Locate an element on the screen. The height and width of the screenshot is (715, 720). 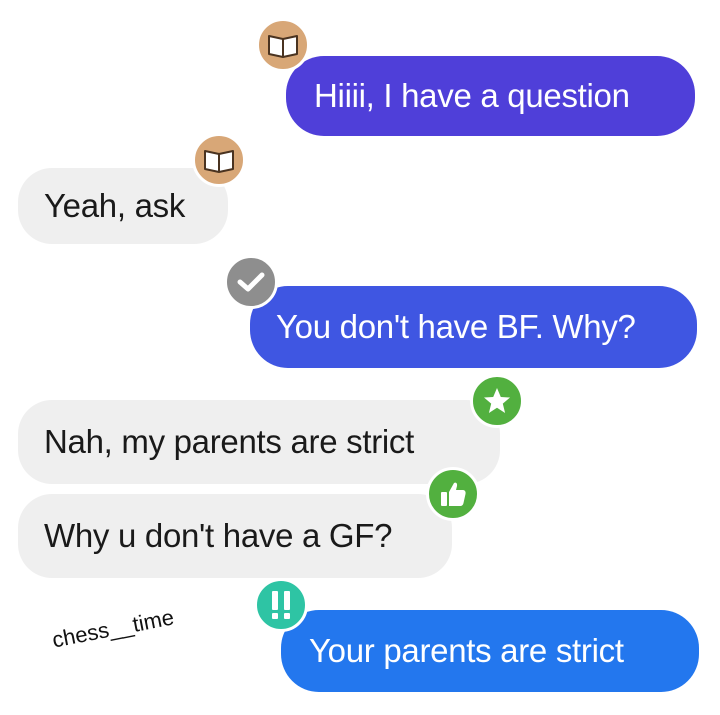
message-bubble-received: Nah, my parents are strict is located at coordinates (259, 442).